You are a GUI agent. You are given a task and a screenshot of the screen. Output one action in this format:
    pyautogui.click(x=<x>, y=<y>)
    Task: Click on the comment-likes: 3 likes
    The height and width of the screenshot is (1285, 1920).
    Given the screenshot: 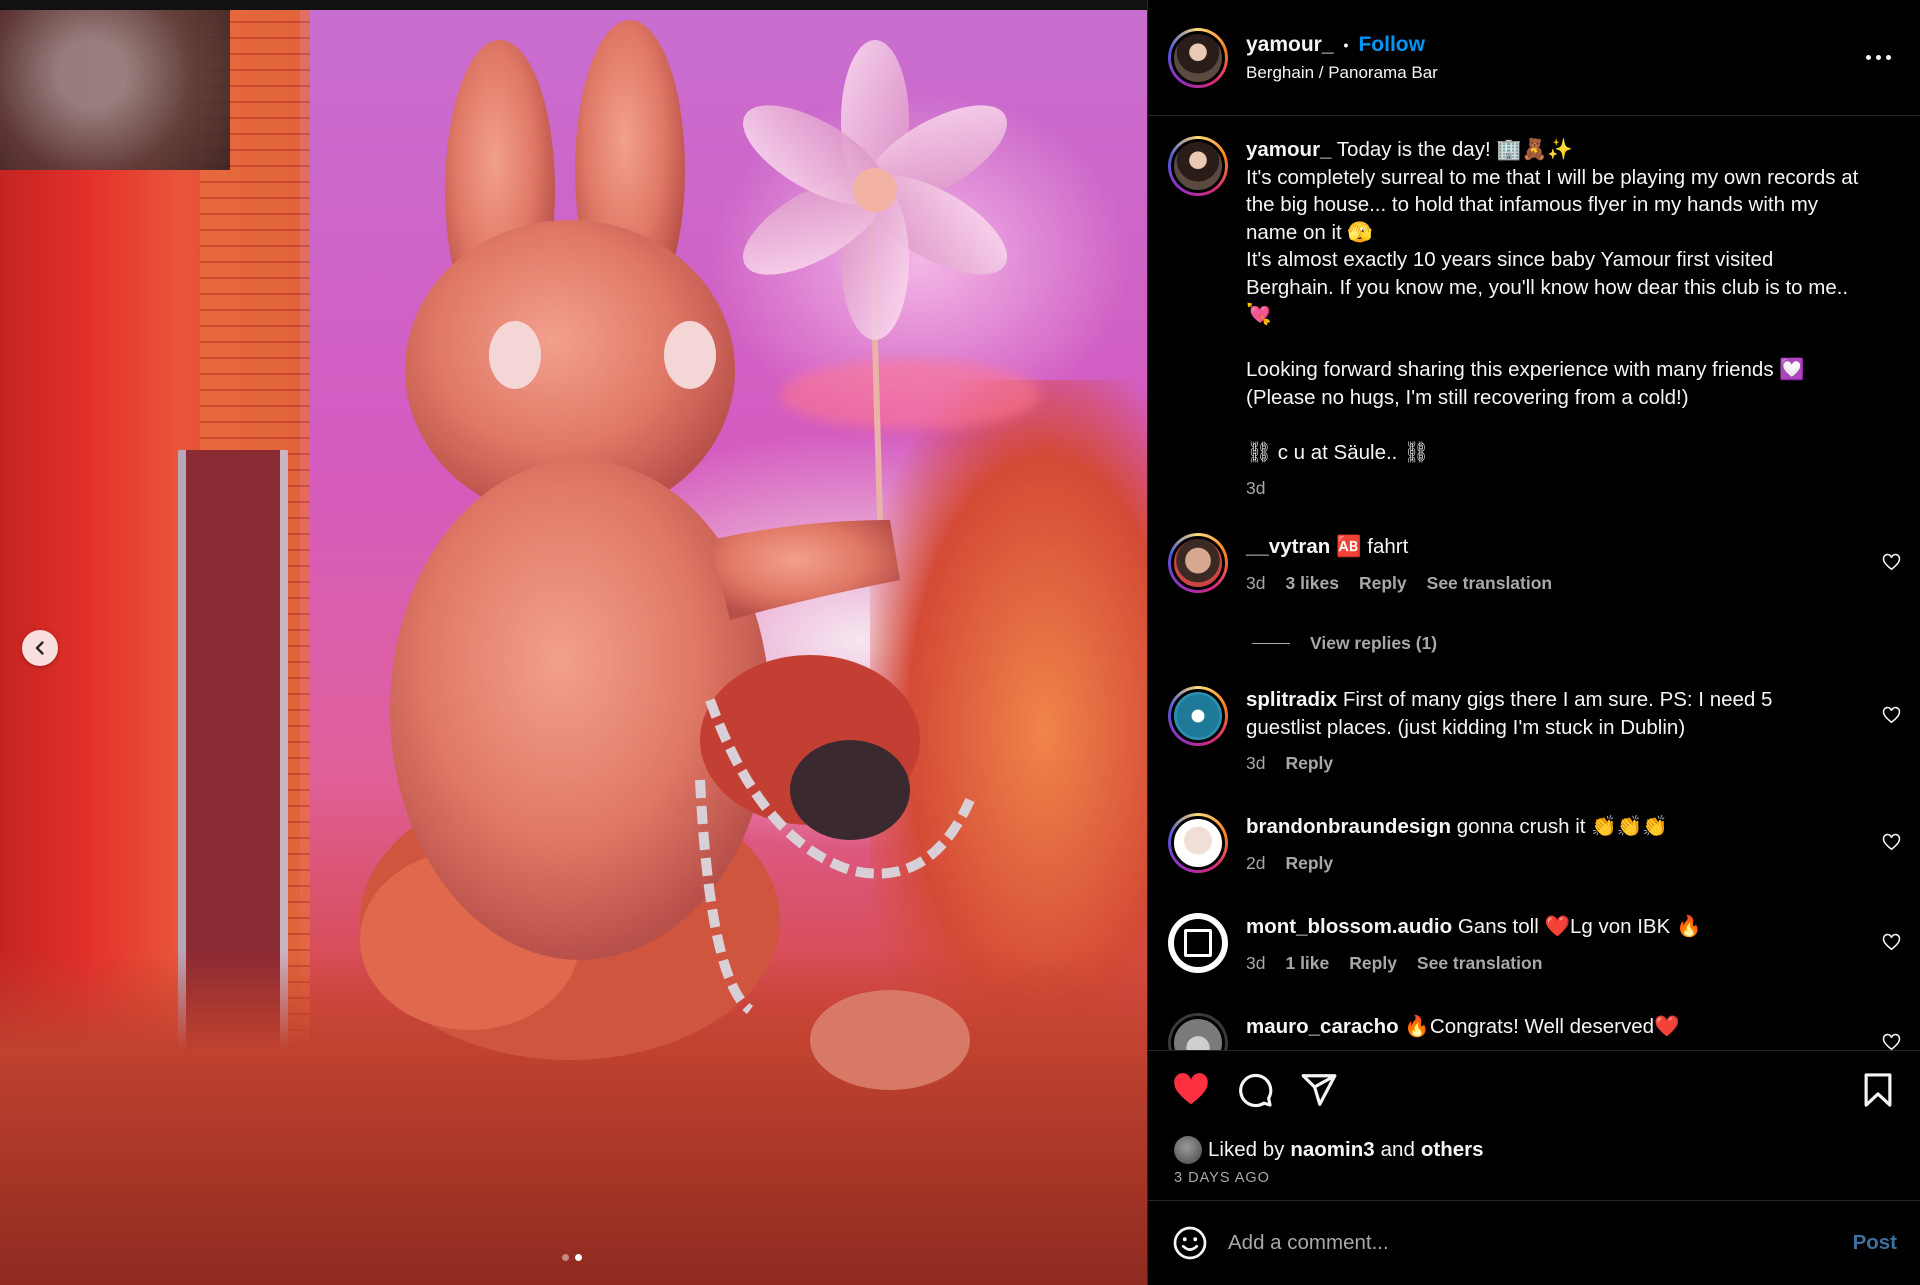 What is the action you would take?
    pyautogui.click(x=1312, y=583)
    